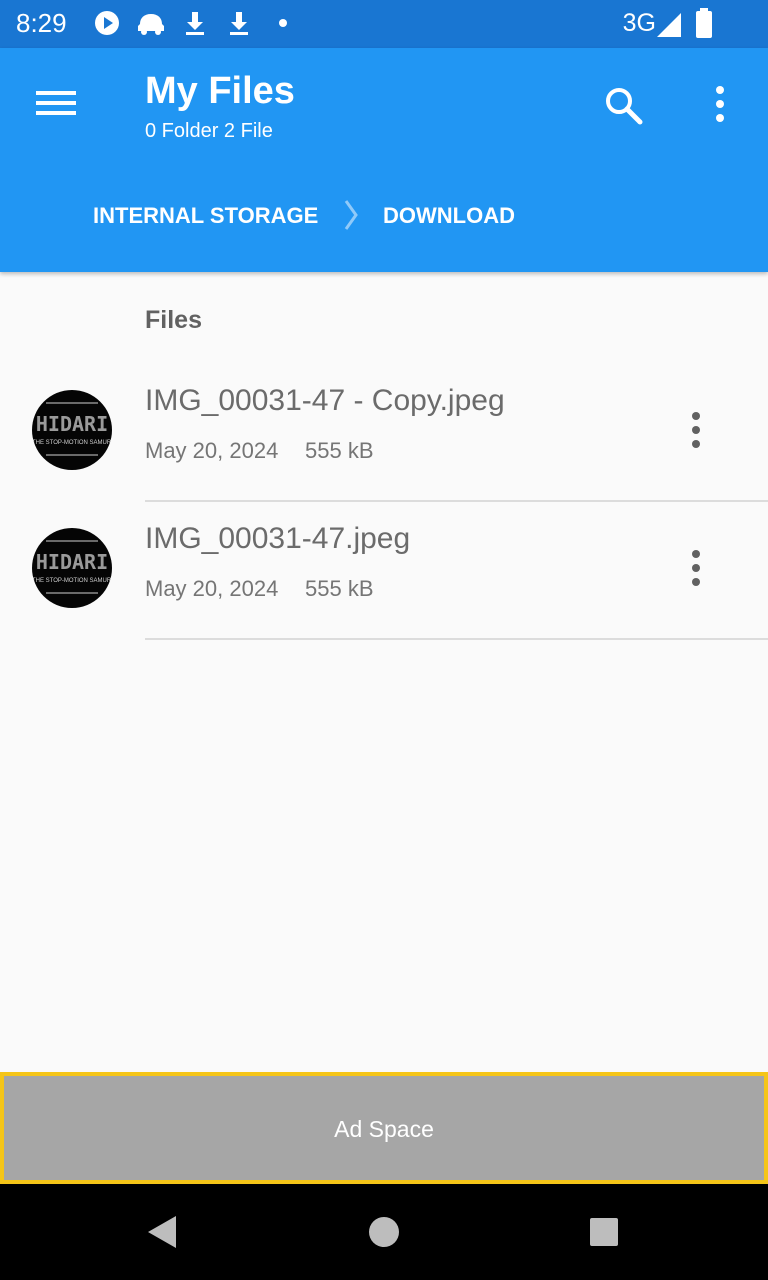 Image resolution: width=768 pixels, height=1280 pixels. I want to click on search-button, so click(624, 106).